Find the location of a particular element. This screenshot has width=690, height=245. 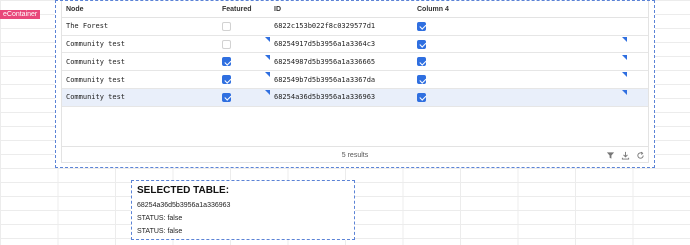

table-row: Community test 682549b7d5b3956a1a3367da is located at coordinates (355, 80).